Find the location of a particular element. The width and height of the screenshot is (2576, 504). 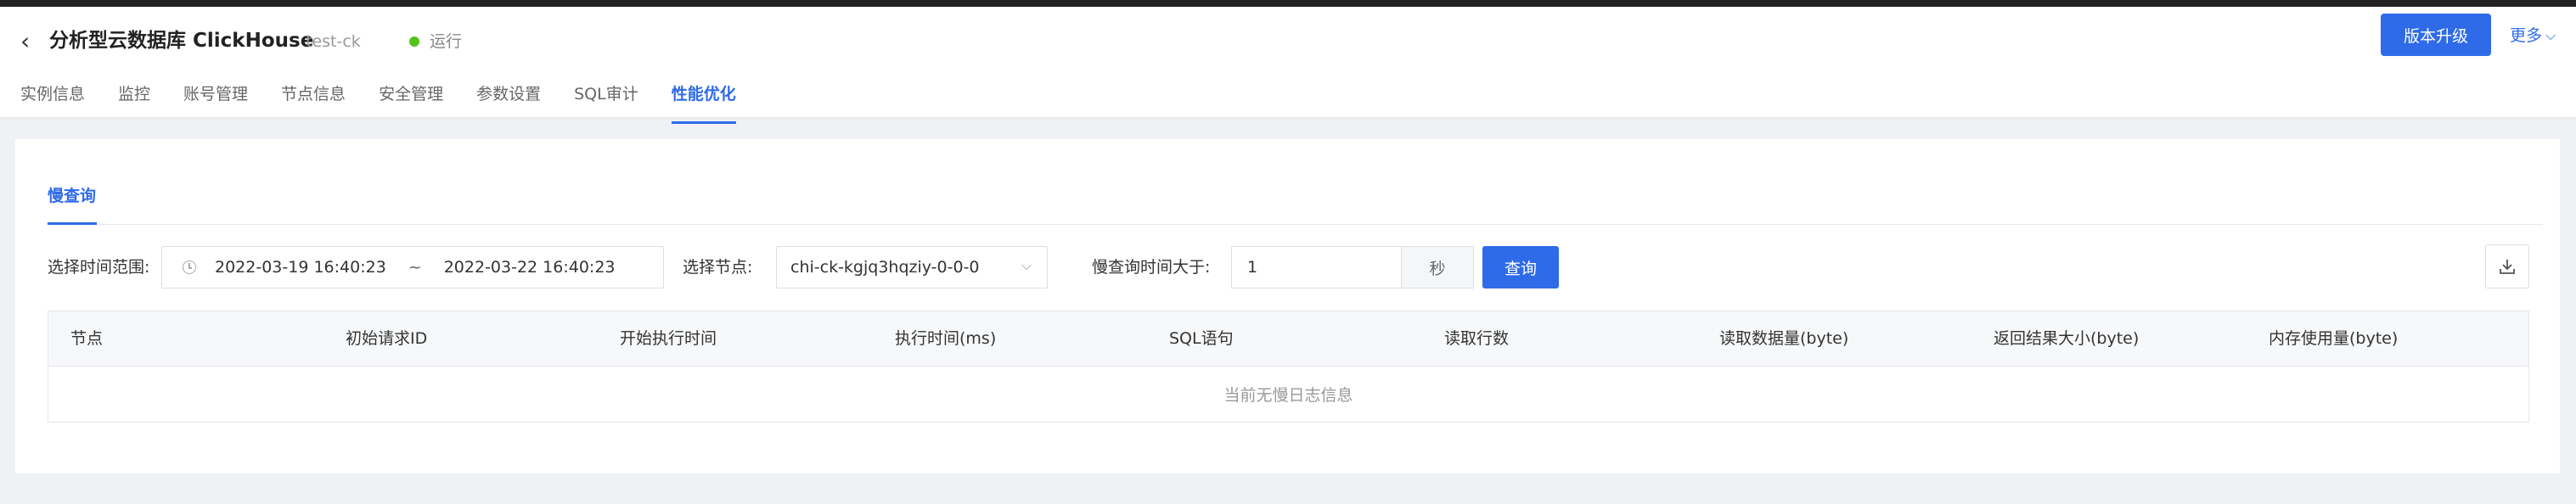

subtab-active-indicator is located at coordinates (72, 223).